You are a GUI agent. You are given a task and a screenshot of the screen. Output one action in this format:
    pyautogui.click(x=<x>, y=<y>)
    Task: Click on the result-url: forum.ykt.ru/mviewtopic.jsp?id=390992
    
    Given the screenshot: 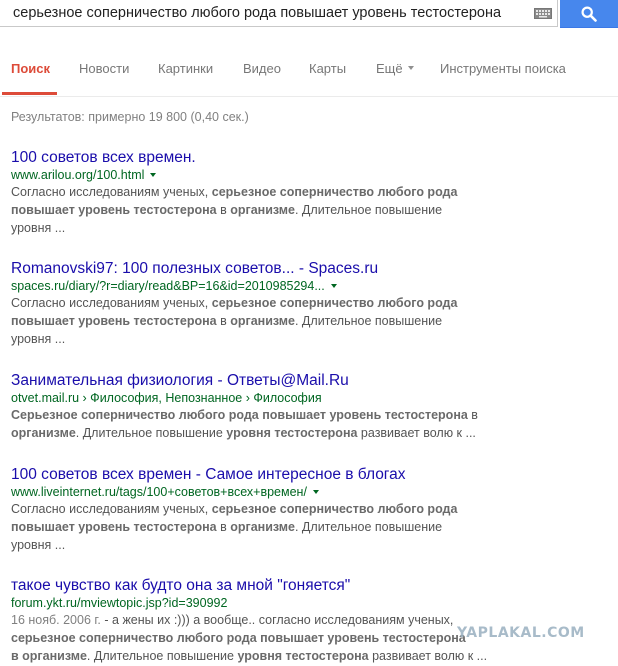 What is the action you would take?
    pyautogui.click(x=119, y=603)
    